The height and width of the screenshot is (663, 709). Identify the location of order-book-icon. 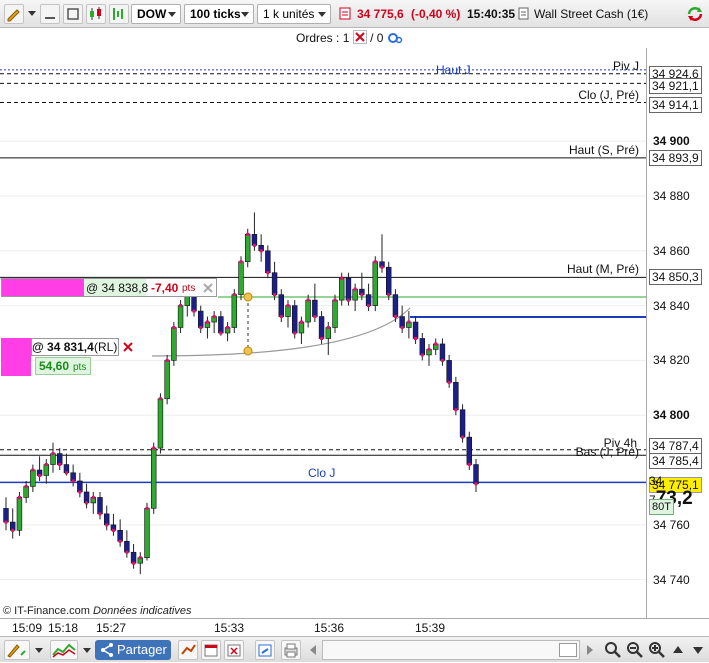
(345, 14).